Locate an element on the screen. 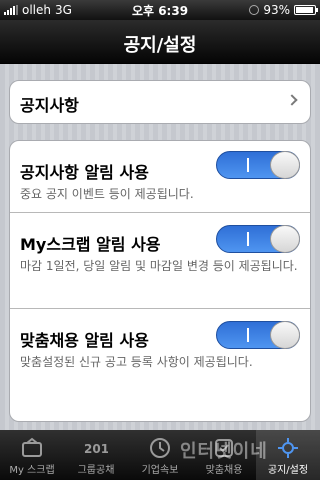 The width and height of the screenshot is (320, 480). notice-row: 공지사항 is located at coordinates (160, 102).